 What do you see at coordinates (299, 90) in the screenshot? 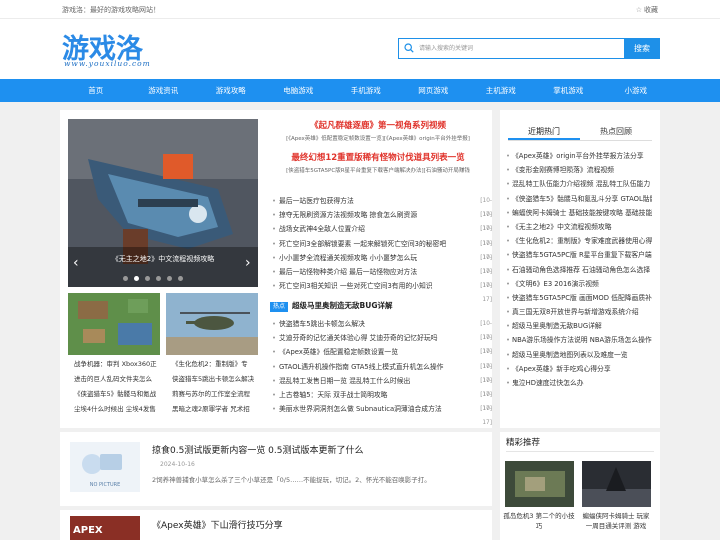
I see `nav-item-pc-games: 电脑游戏` at bounding box center [299, 90].